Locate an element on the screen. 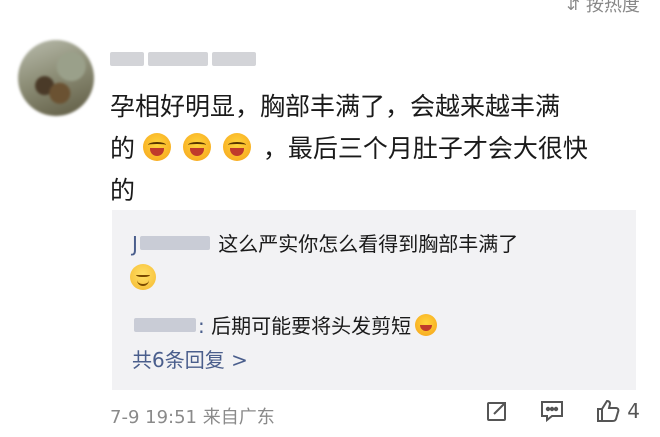  sort-control: ⇵ 按热度 is located at coordinates (603, 8).